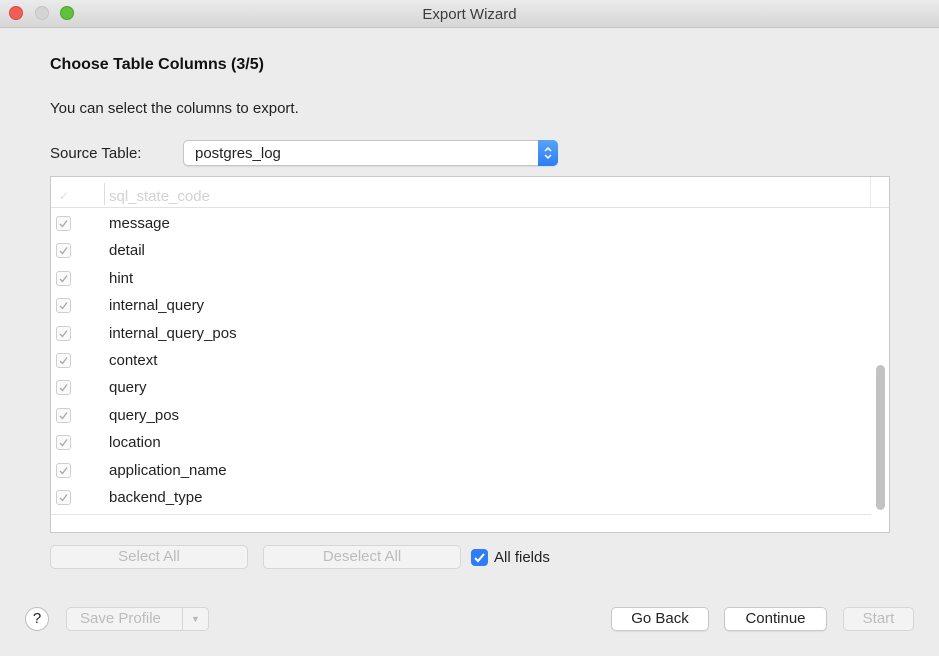  I want to click on list-item: query_pos, so click(461, 416).